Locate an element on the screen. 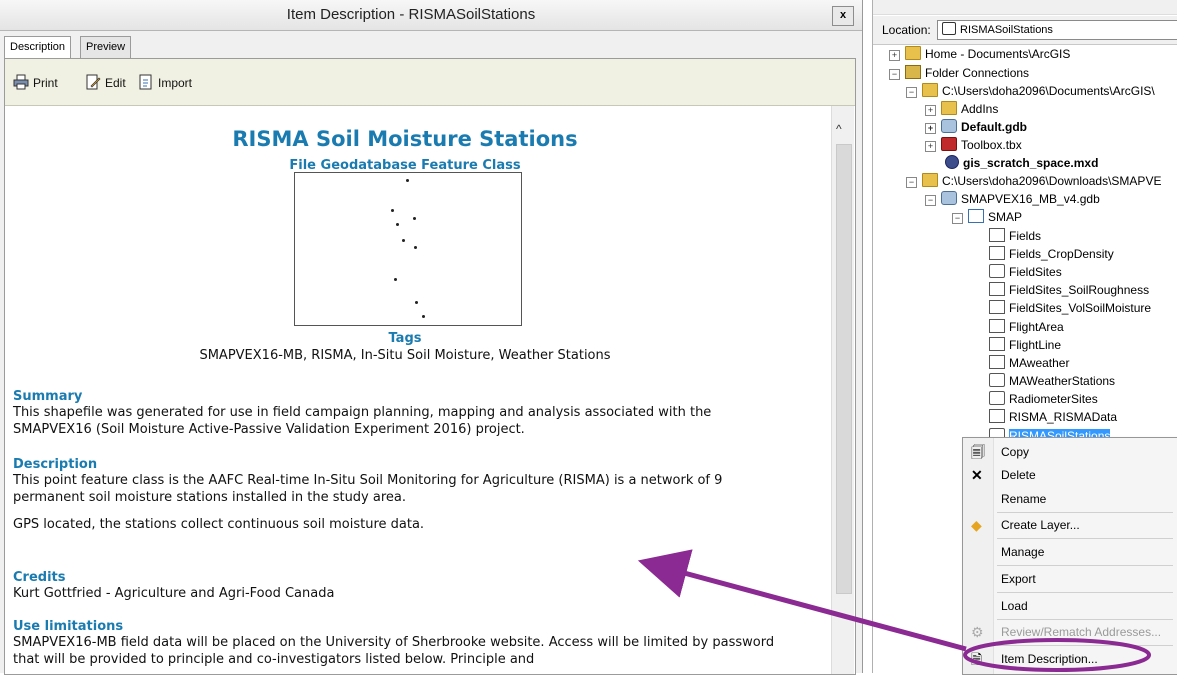 The width and height of the screenshot is (1177, 675). location-bar: Location: RISMASoilStations is located at coordinates (1025, 30).